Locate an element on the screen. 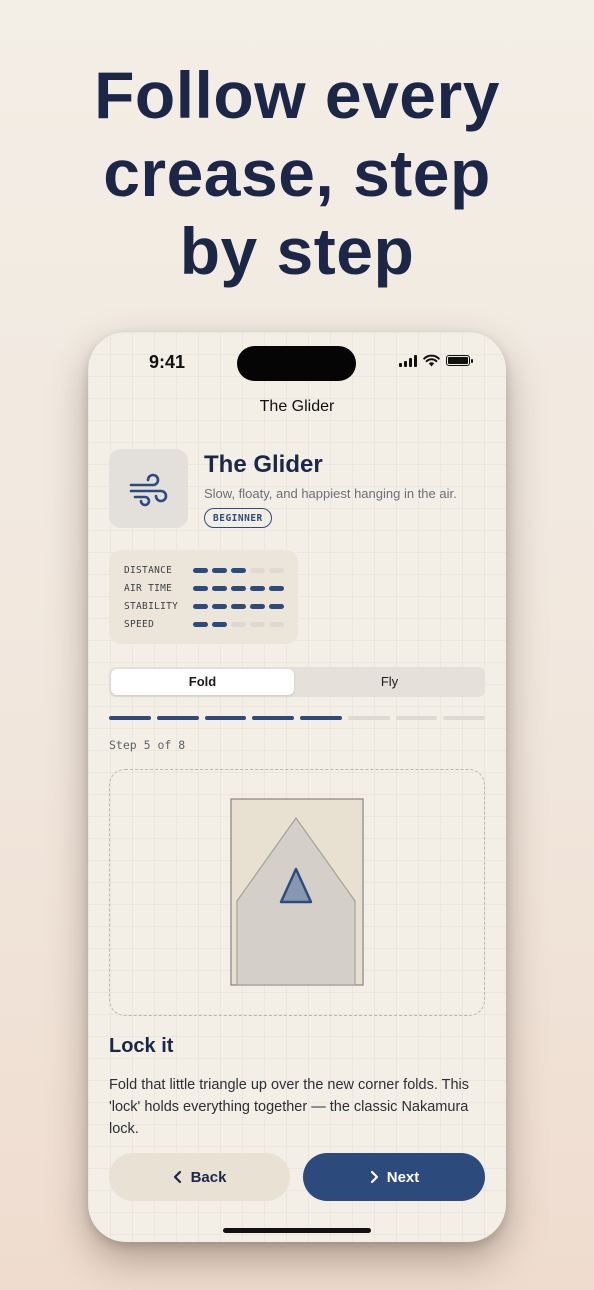 This screenshot has height=1290, width=594. mode-segmented-control: Fold Fly is located at coordinates (297, 682).